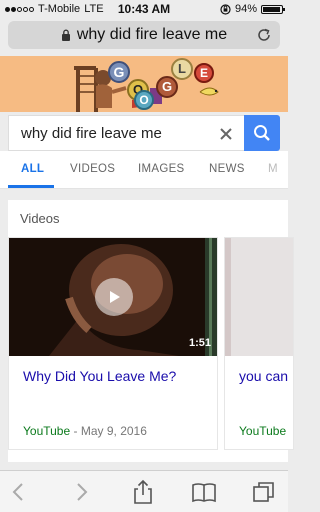  What do you see at coordinates (92, 169) in the screenshot?
I see `tab-videos: VIDEOS` at bounding box center [92, 169].